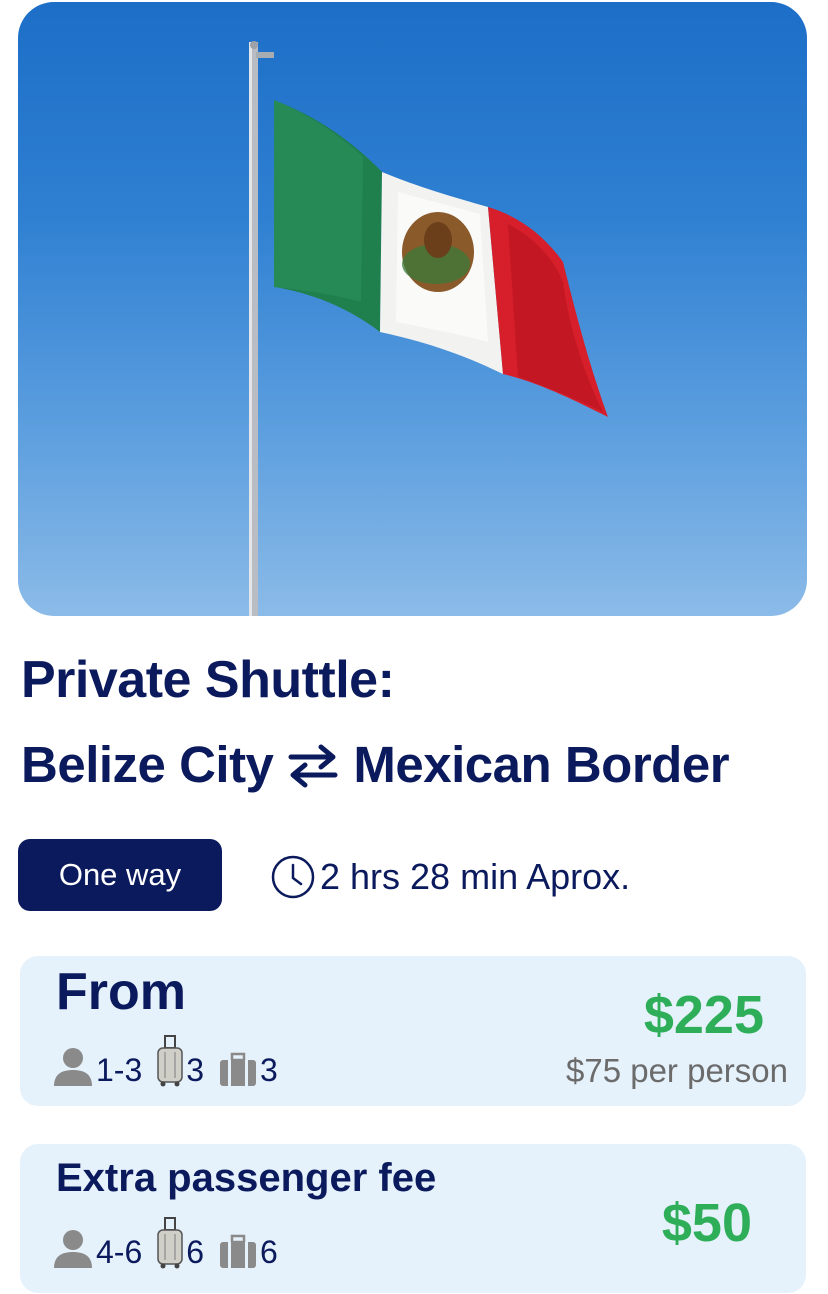 The width and height of the screenshot is (828, 1294). What do you see at coordinates (121, 992) in the screenshot?
I see `base-fare-label: From` at bounding box center [121, 992].